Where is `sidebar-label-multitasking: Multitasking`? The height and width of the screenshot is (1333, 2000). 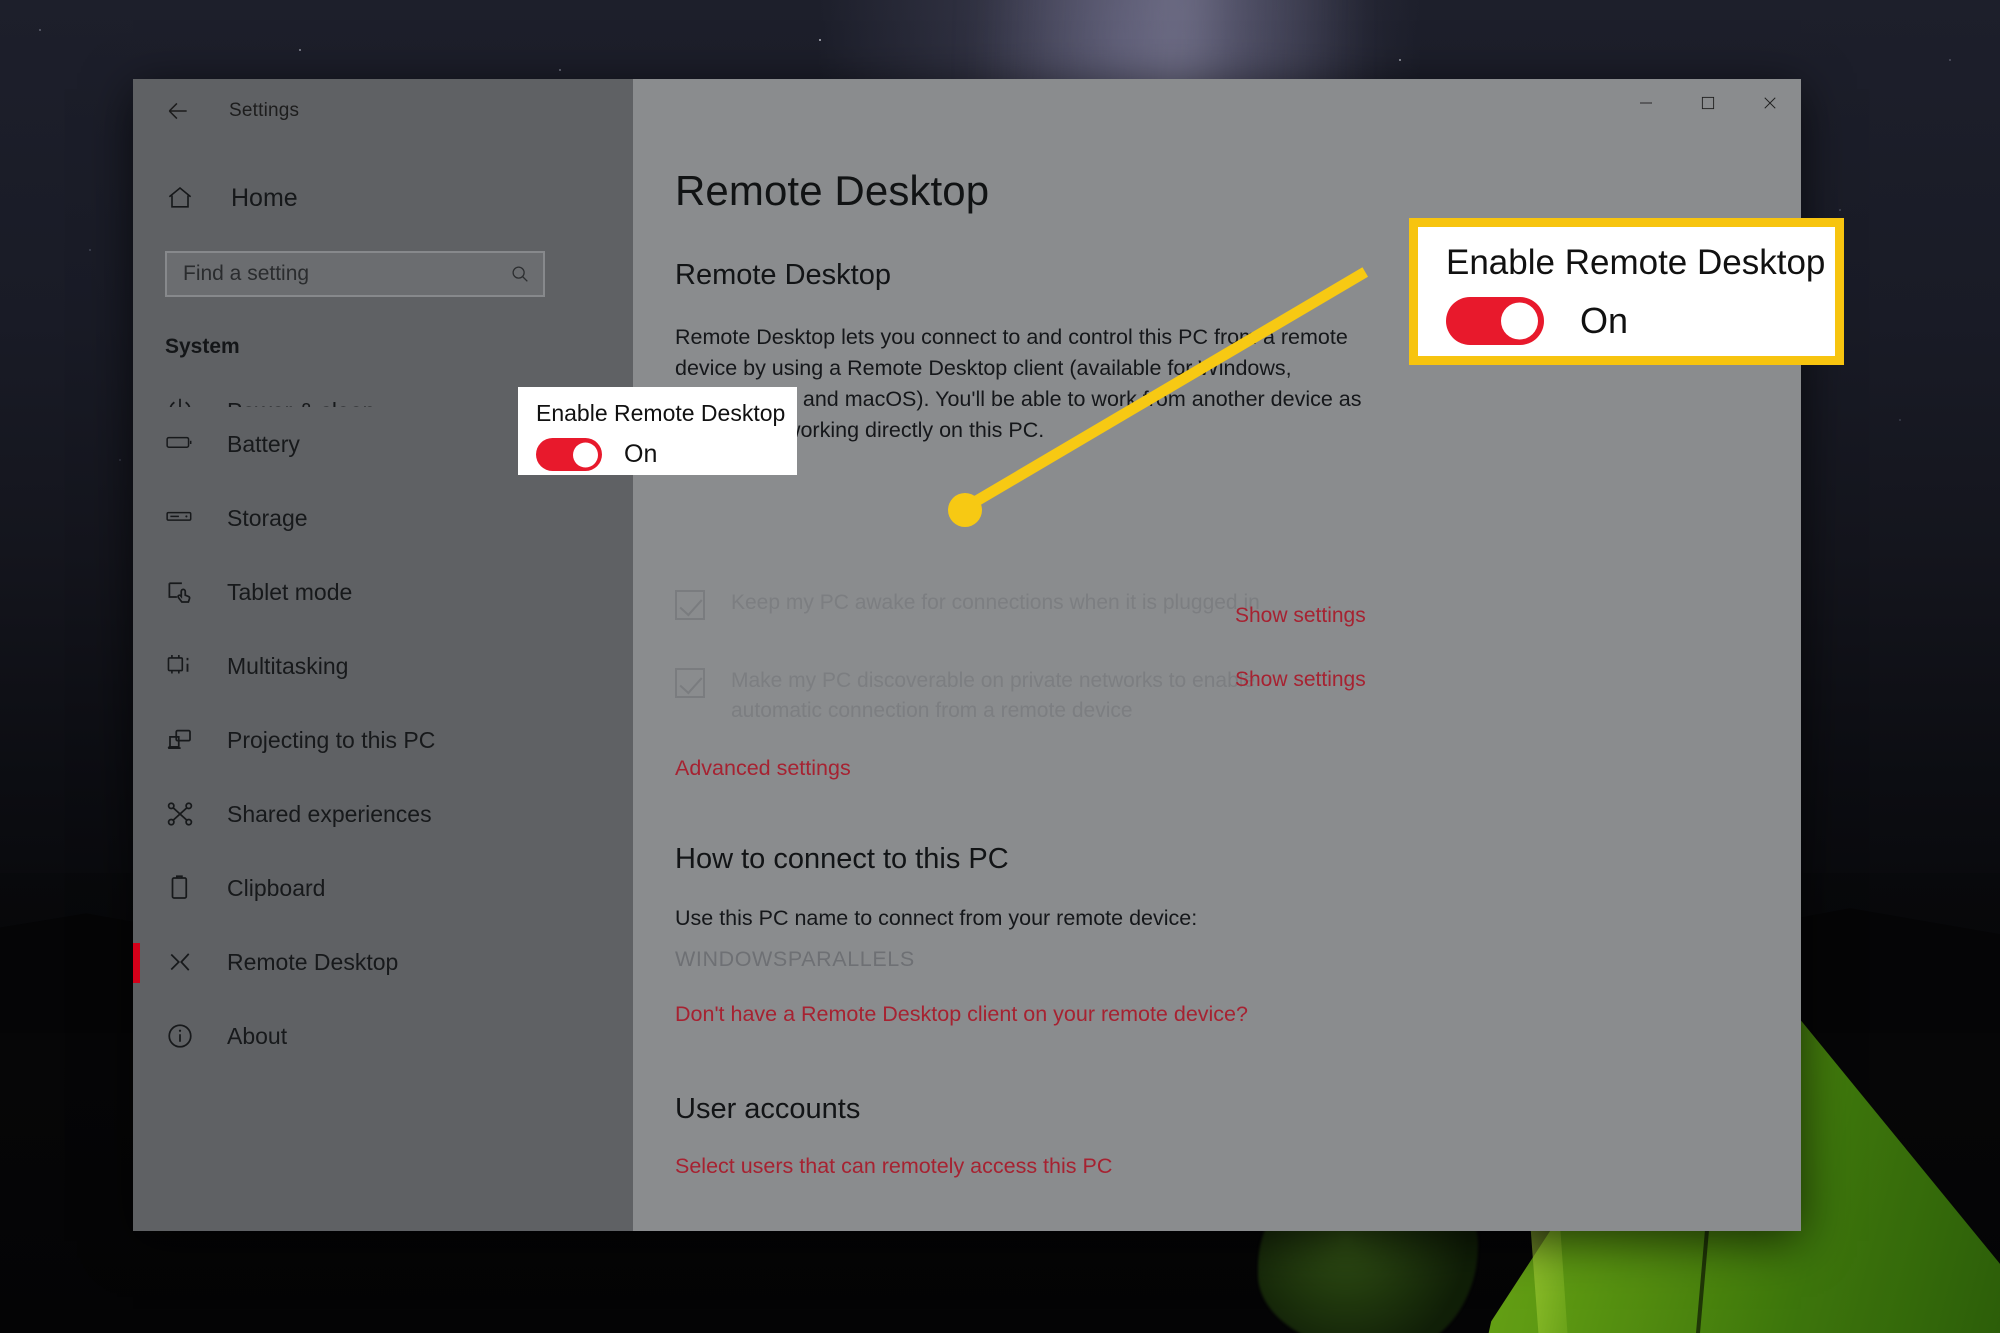
sidebar-label-multitasking: Multitasking is located at coordinates (288, 665).